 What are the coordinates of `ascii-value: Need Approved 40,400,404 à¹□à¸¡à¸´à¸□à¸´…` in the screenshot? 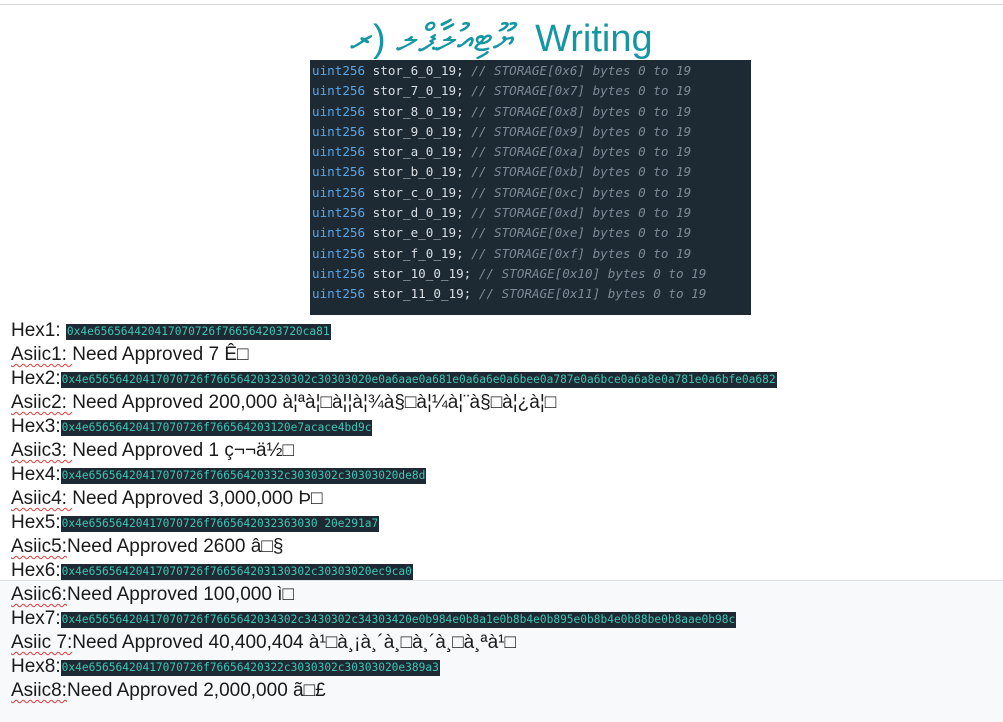 It's located at (294, 642).